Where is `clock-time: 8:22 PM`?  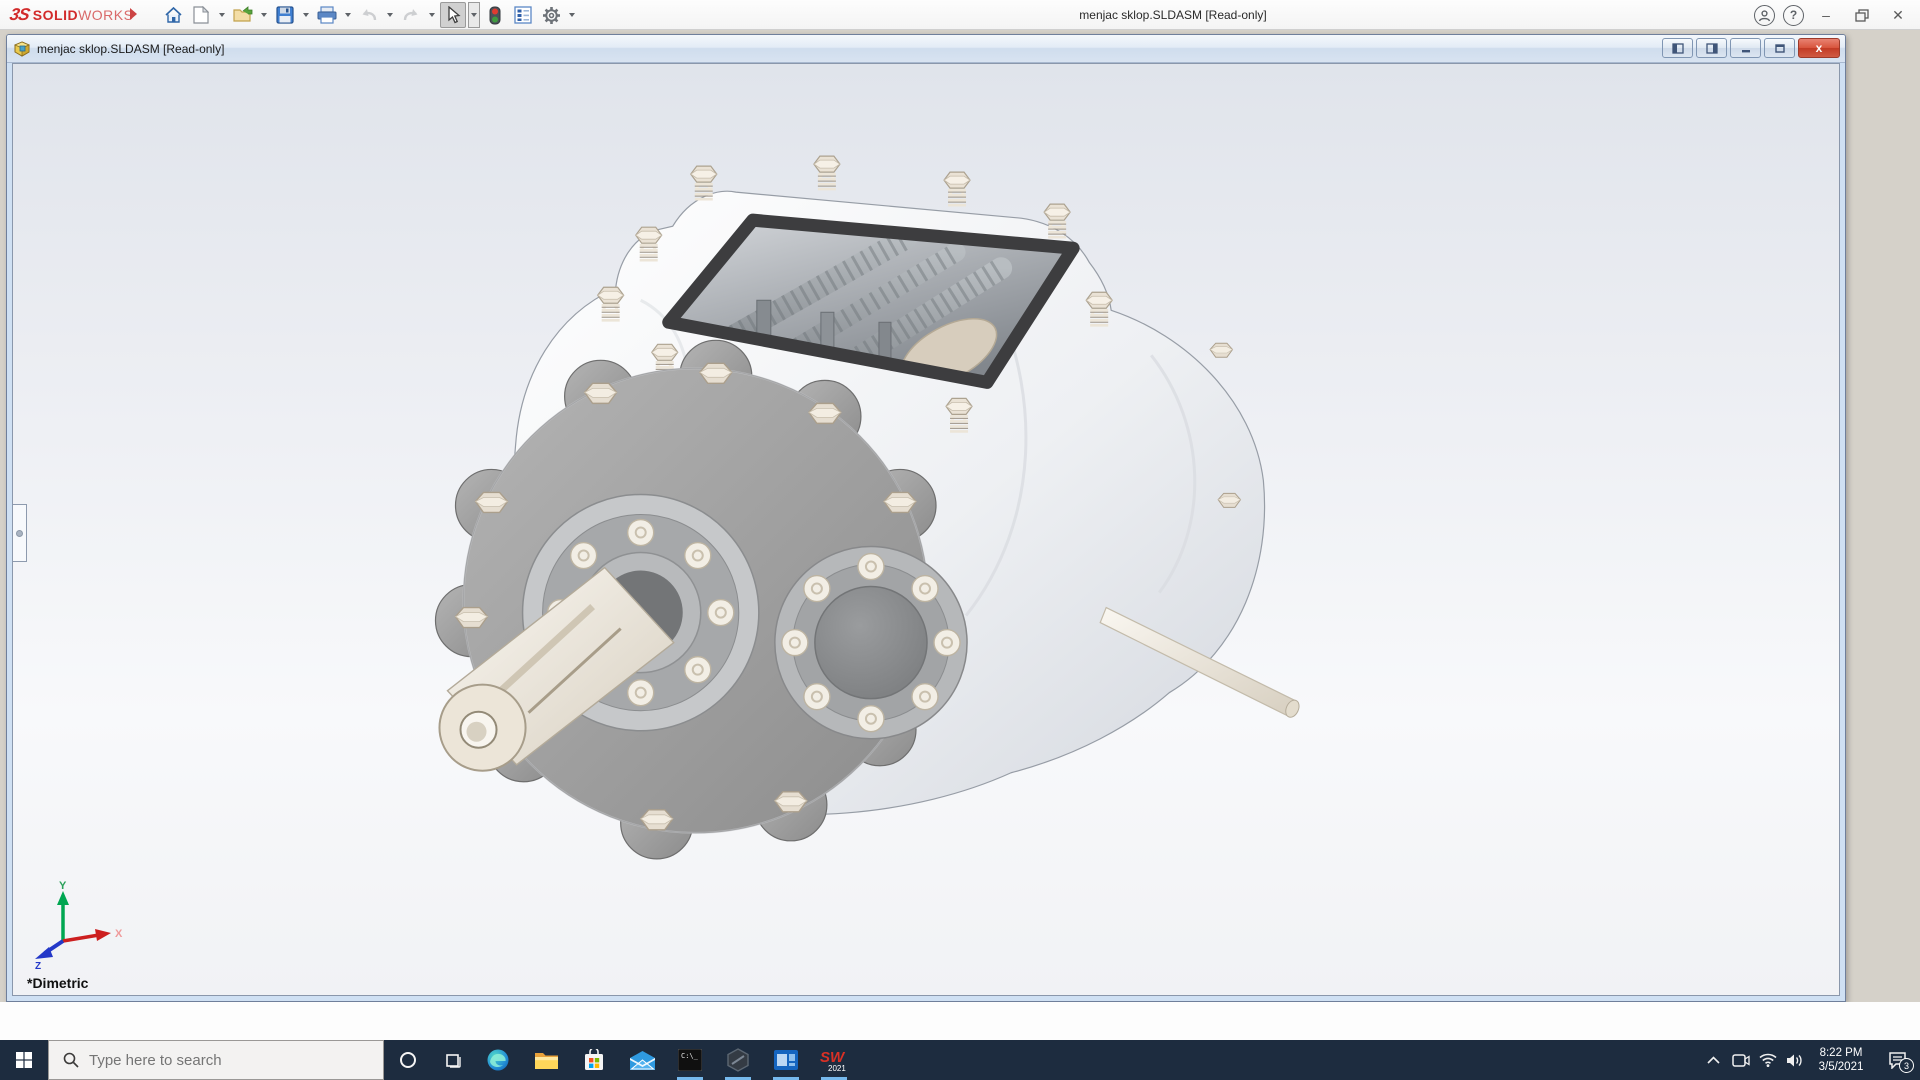
clock-time: 8:22 PM is located at coordinates (1841, 1053).